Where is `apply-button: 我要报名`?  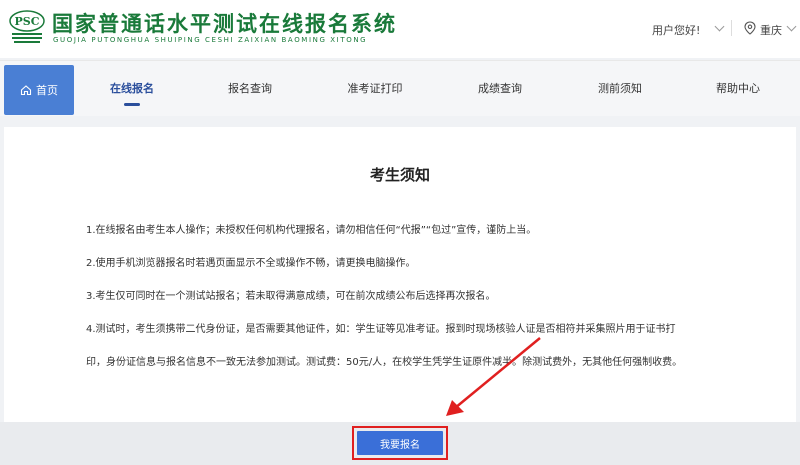 apply-button: 我要报名 is located at coordinates (400, 443).